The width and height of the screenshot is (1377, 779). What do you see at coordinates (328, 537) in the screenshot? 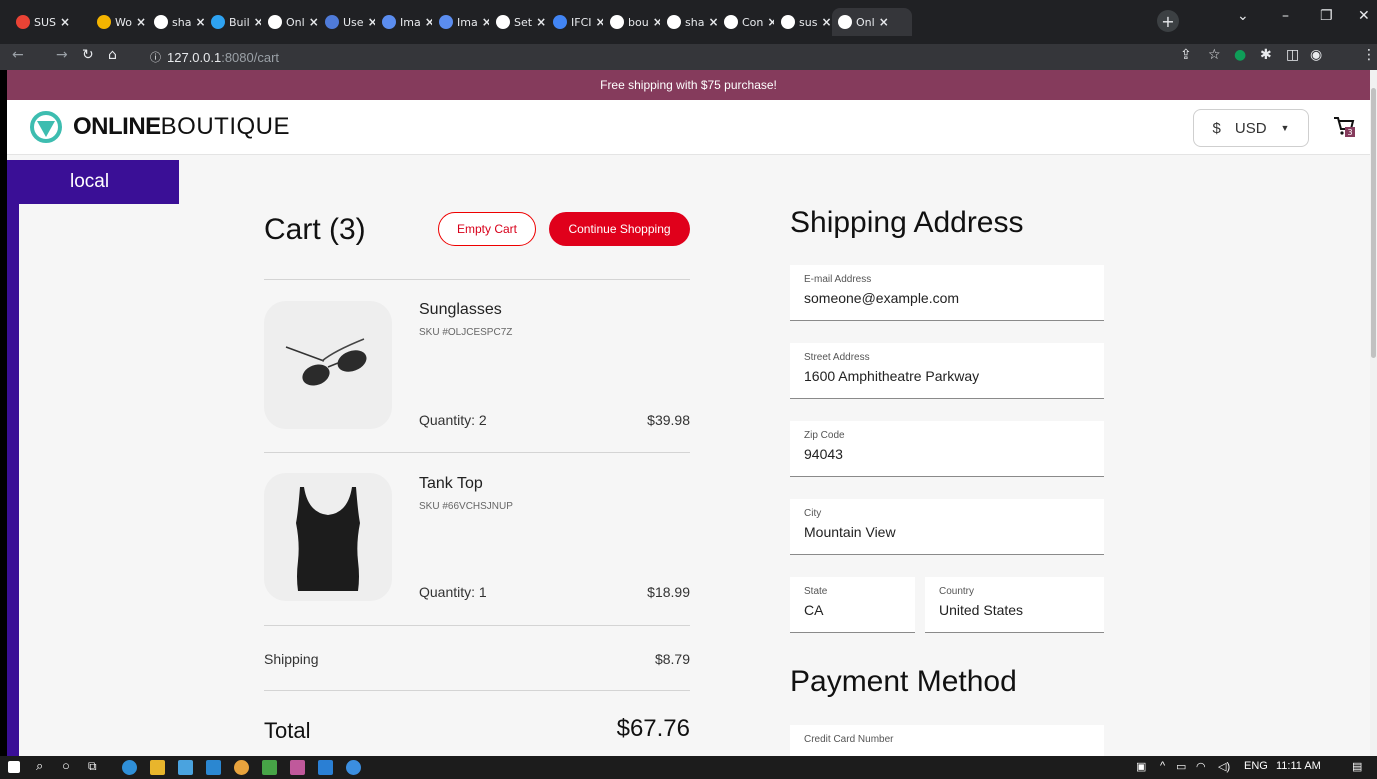
I see `tank-top-image` at bounding box center [328, 537].